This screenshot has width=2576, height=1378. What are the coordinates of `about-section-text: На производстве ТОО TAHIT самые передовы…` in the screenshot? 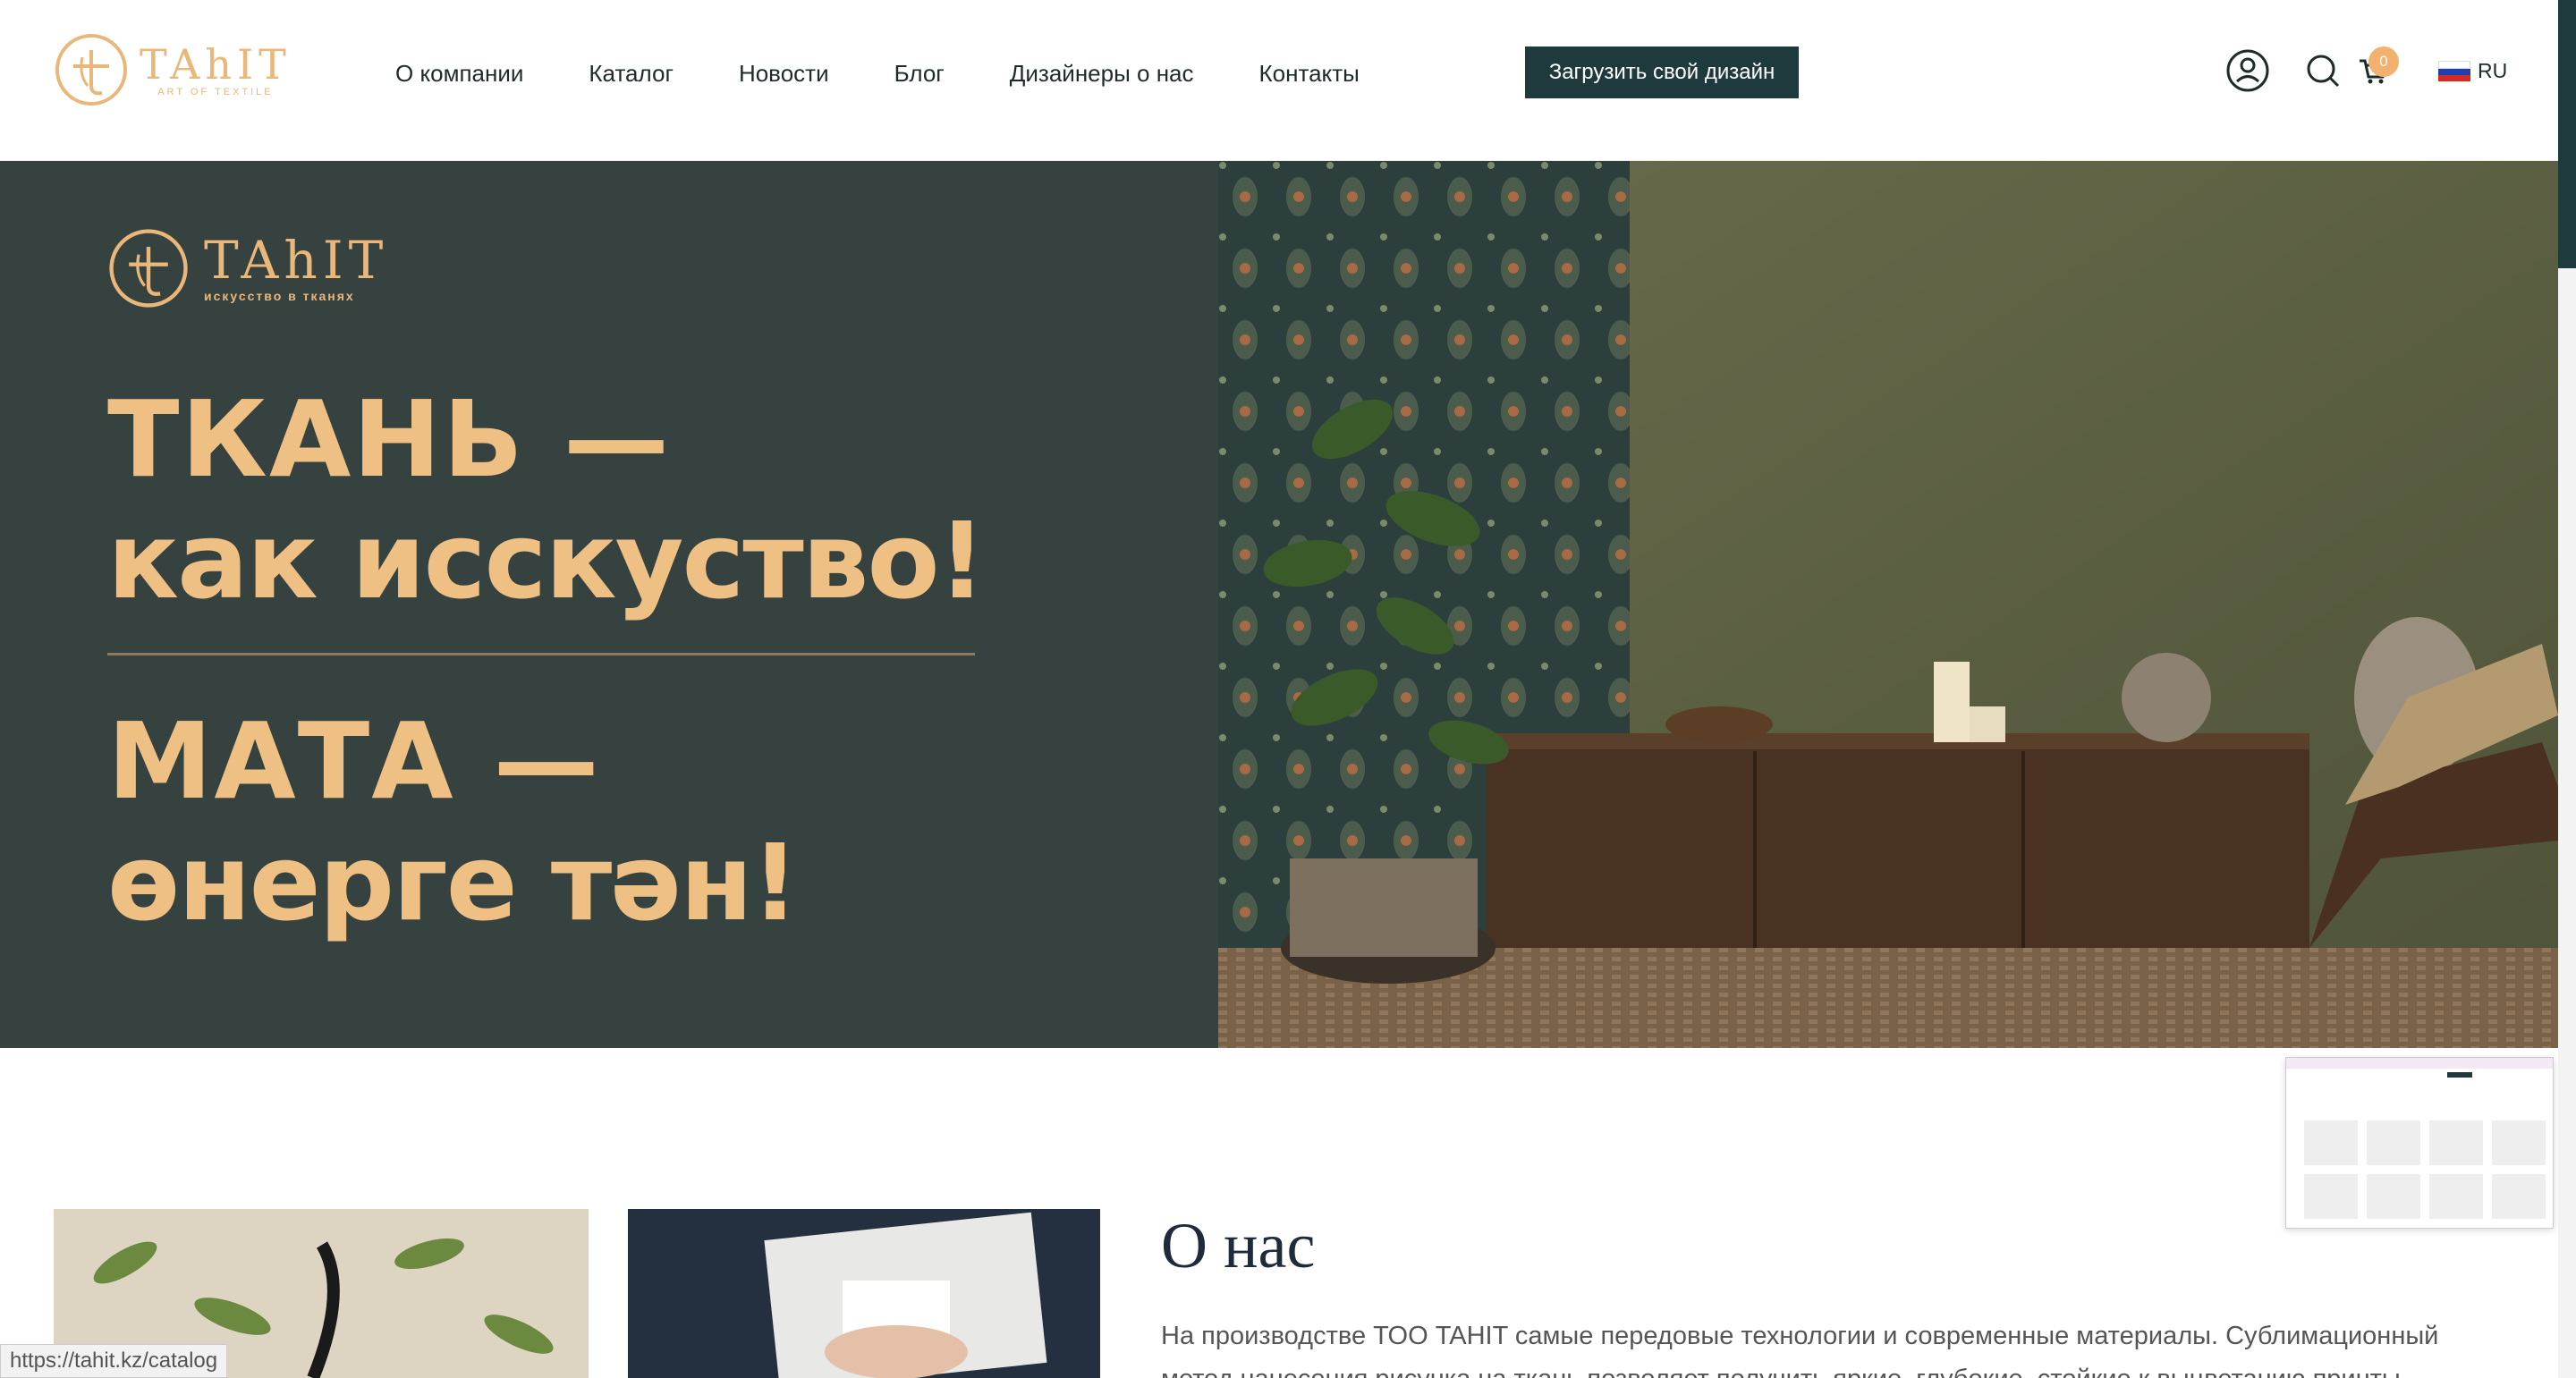 It's located at (1800, 1350).